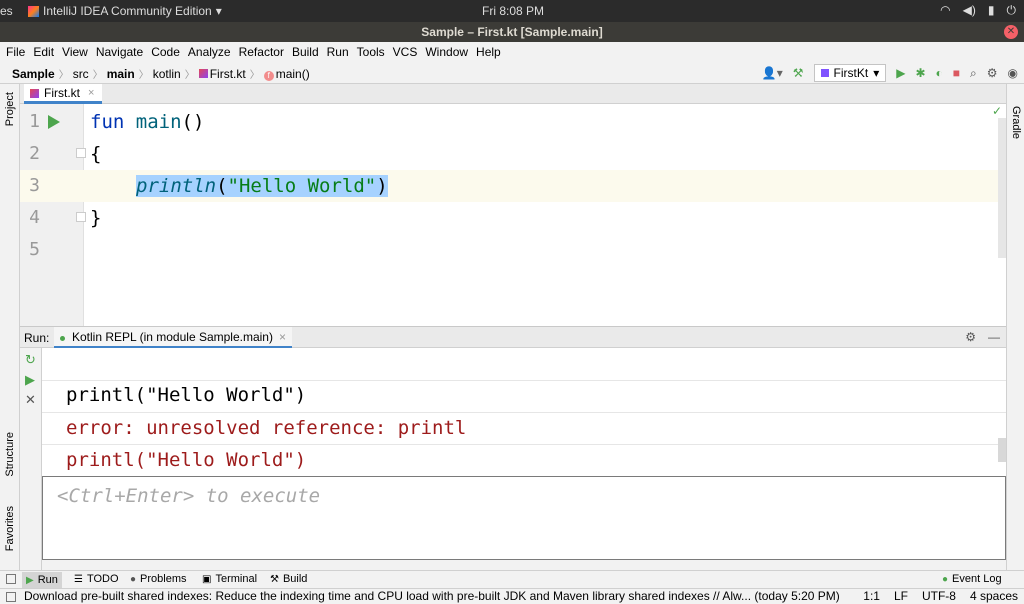  Describe the element at coordinates (524, 518) in the screenshot. I see `repl-input: <Ctrl+Enter> to execute` at that location.